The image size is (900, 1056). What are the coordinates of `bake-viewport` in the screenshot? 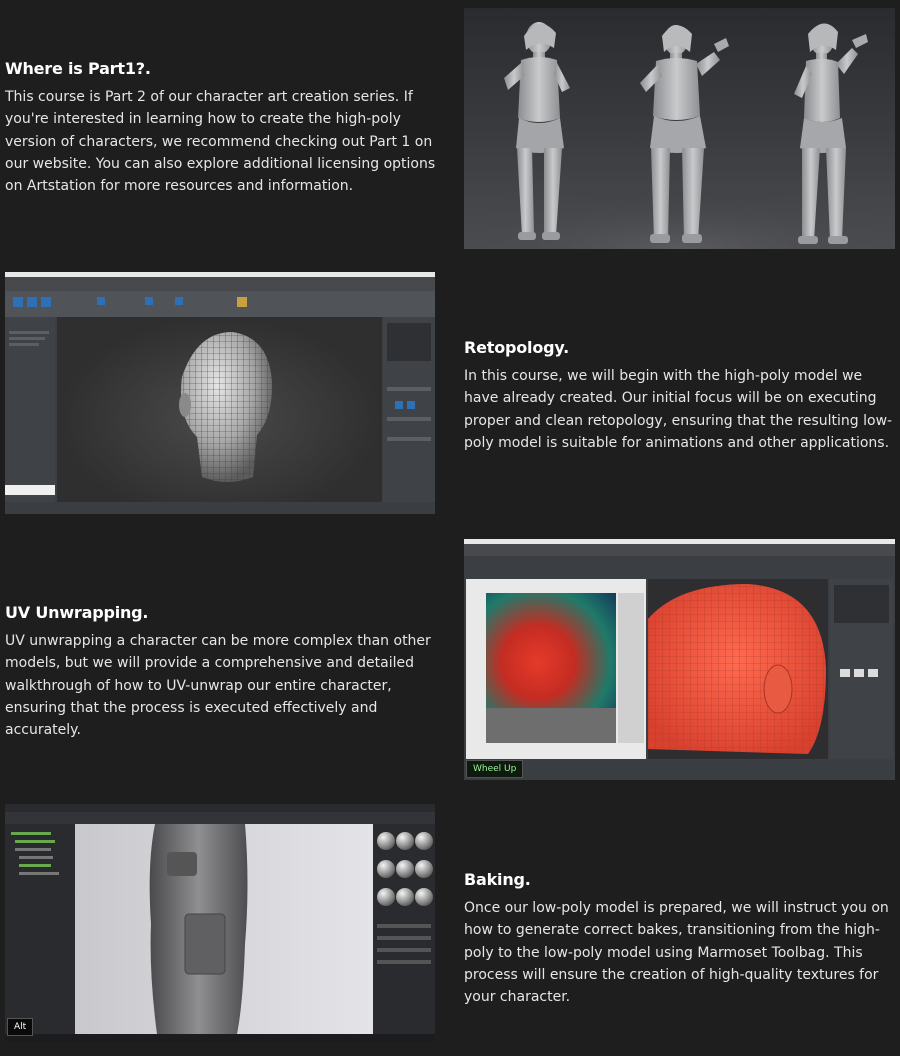 It's located at (224, 929).